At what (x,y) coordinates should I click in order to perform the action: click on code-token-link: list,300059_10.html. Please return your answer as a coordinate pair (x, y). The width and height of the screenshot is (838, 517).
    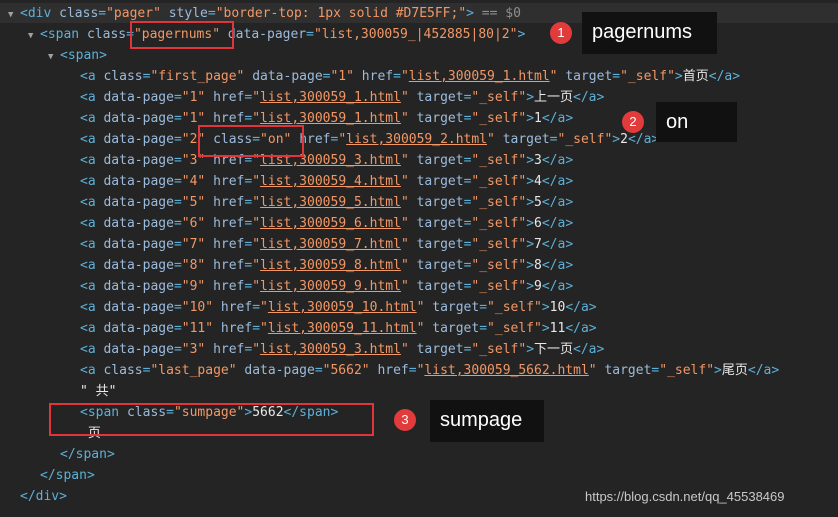
    Looking at the image, I should click on (342, 307).